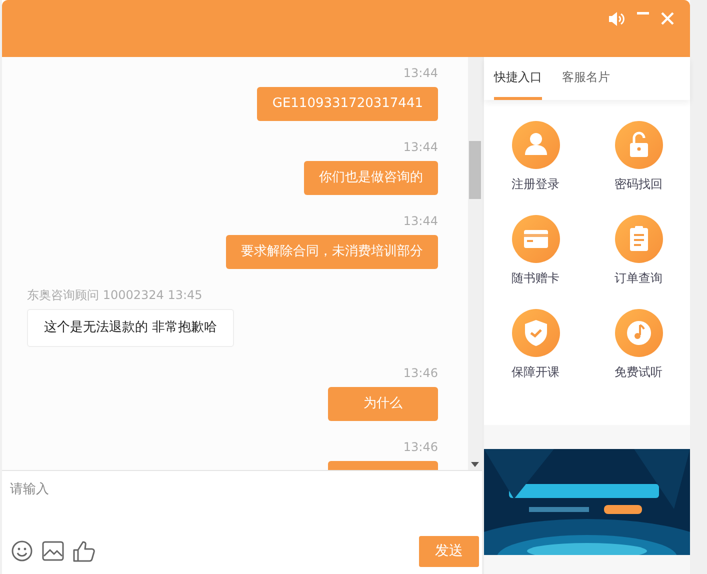 Image resolution: width=707 pixels, height=574 pixels. What do you see at coordinates (536, 333) in the screenshot?
I see `shield-check-icon` at bounding box center [536, 333].